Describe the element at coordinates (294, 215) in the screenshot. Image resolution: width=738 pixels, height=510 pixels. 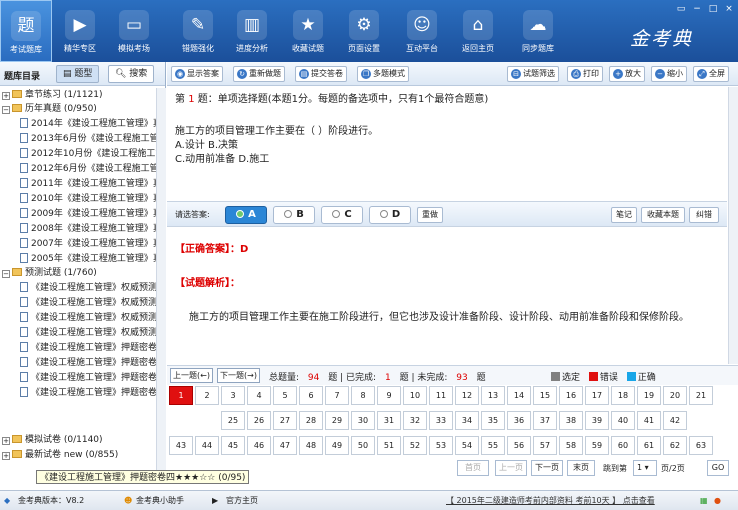
I see `answer-option-b: B` at that location.